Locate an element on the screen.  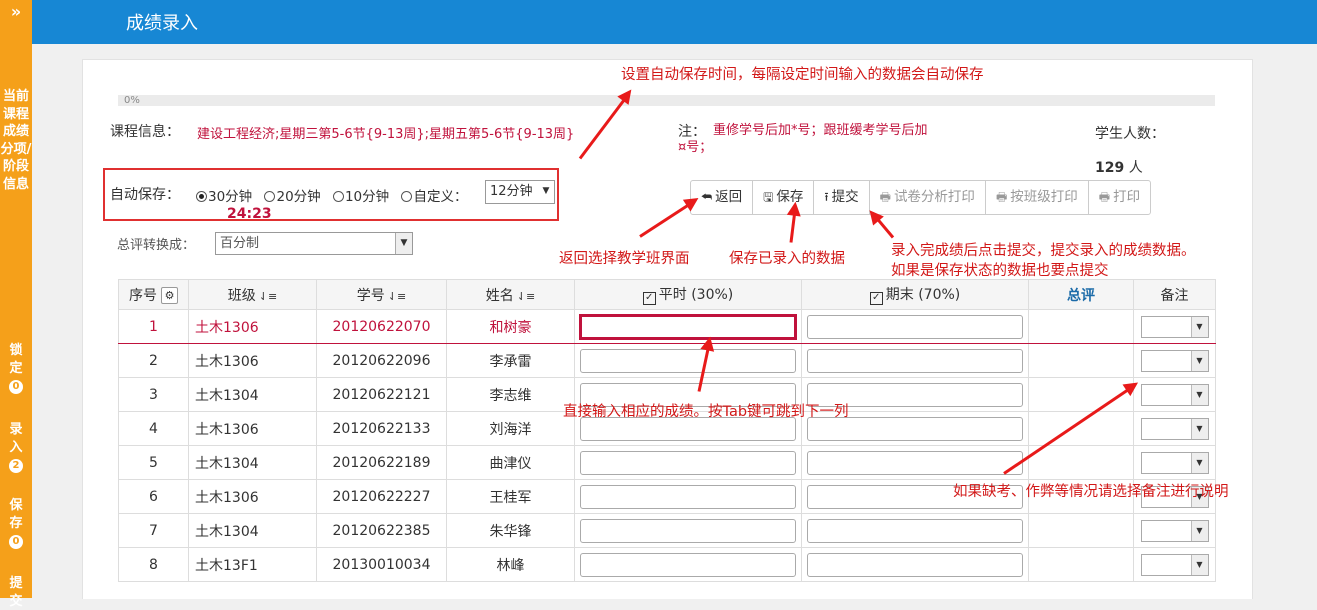
row-student-id: 20120622121 is located at coordinates (381, 394).